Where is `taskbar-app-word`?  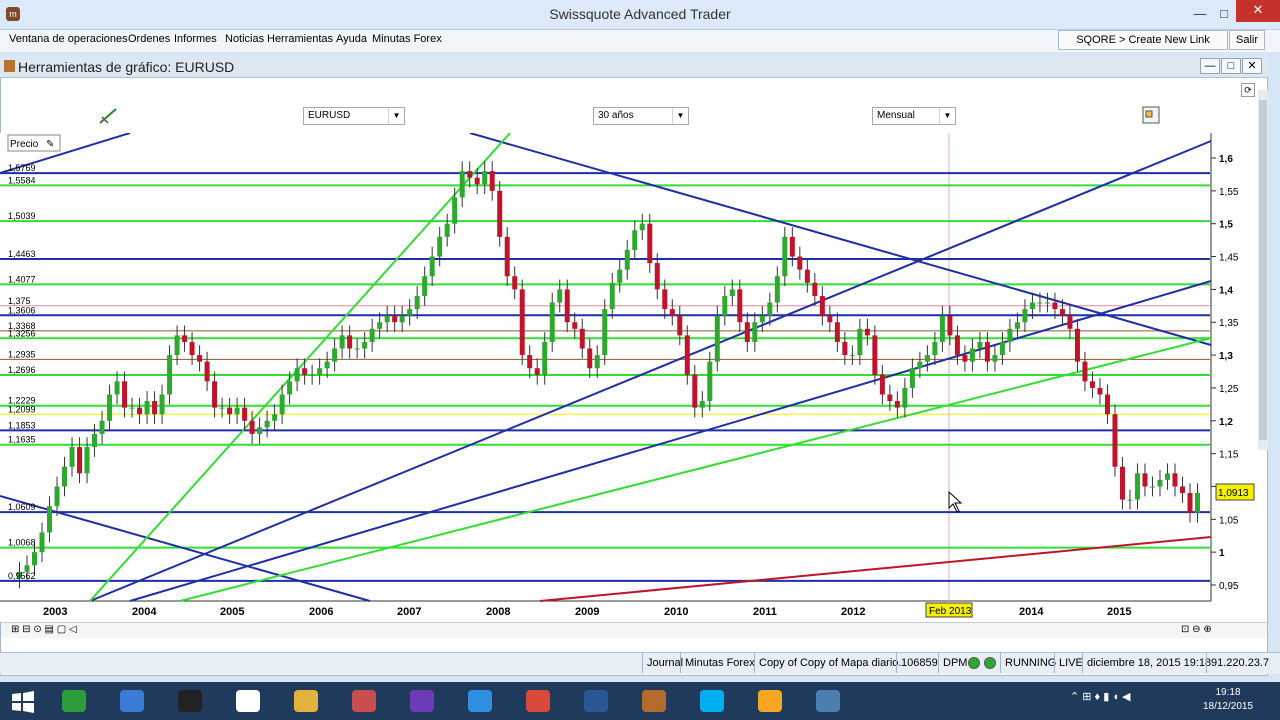 taskbar-app-word is located at coordinates (596, 701).